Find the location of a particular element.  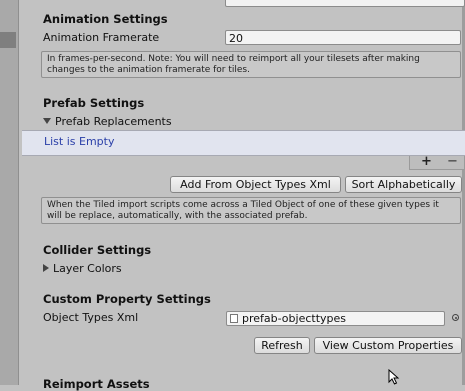

layer-colors-label: Layer Colors is located at coordinates (87, 268).